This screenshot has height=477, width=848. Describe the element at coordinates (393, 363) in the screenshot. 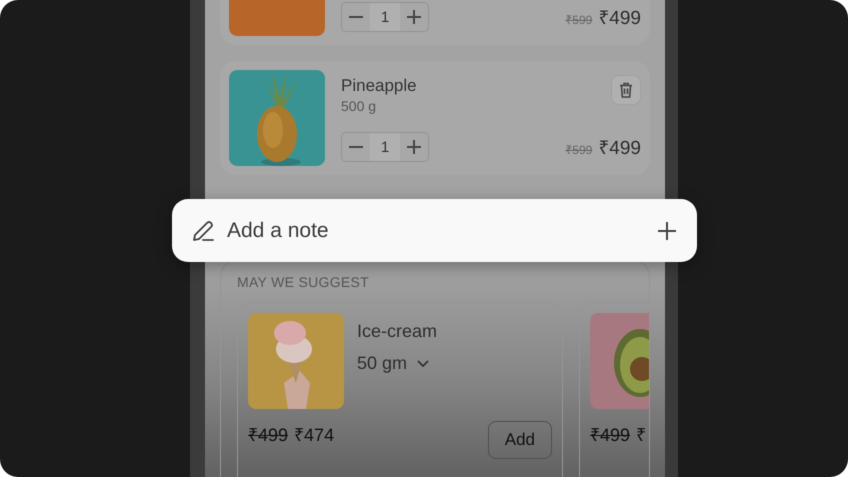

I see `size-dropdown: 50 gm` at that location.